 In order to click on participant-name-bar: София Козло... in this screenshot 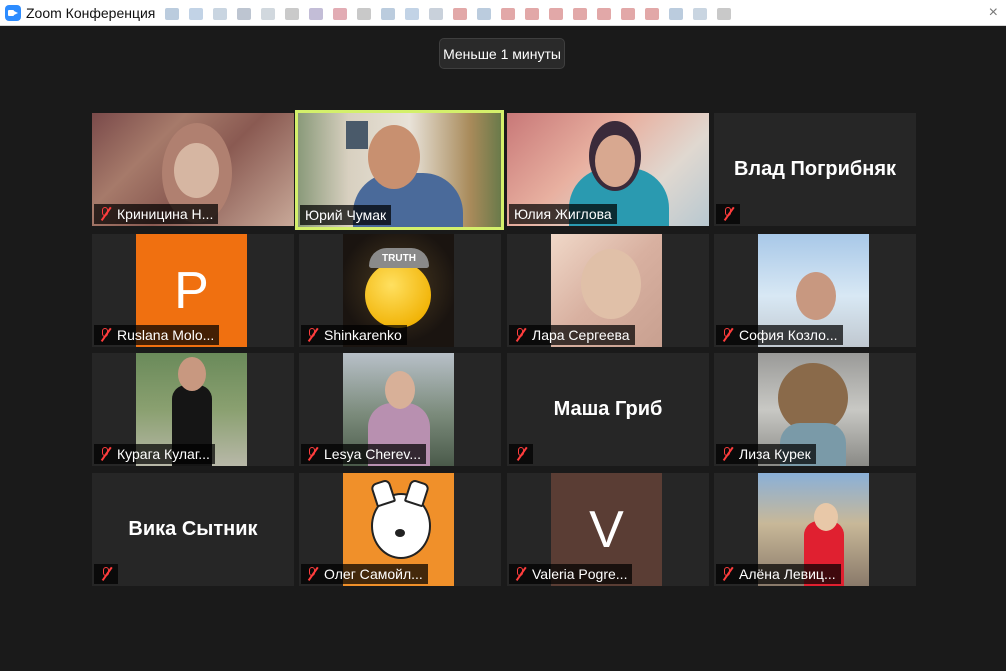, I will do `click(779, 335)`.